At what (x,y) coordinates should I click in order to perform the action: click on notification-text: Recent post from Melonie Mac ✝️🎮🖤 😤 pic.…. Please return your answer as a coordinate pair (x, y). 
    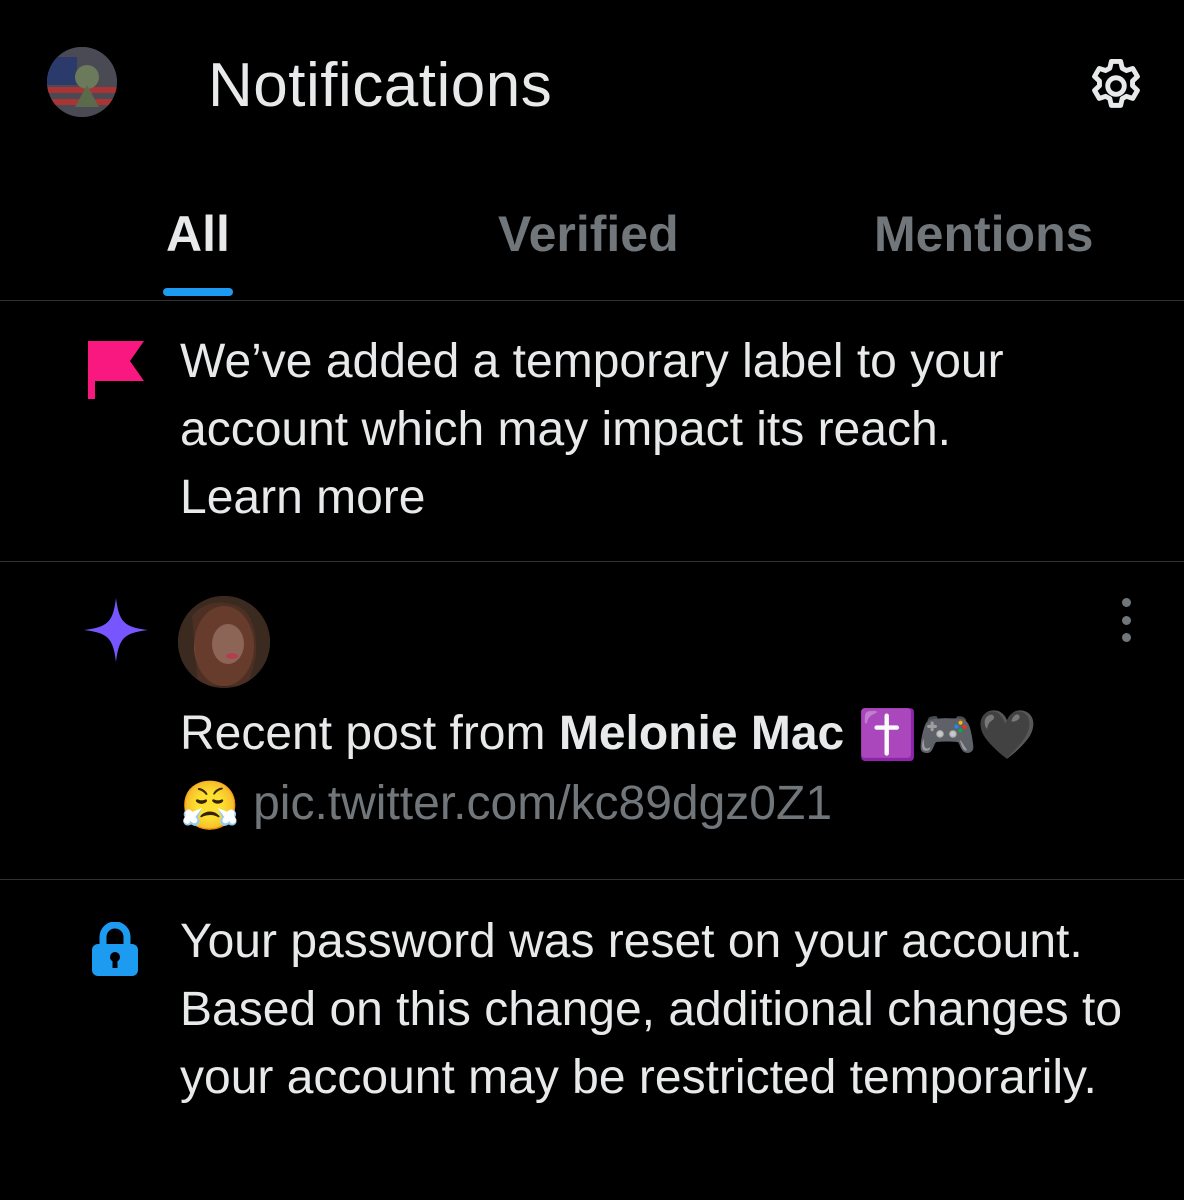
    Looking at the image, I should click on (660, 770).